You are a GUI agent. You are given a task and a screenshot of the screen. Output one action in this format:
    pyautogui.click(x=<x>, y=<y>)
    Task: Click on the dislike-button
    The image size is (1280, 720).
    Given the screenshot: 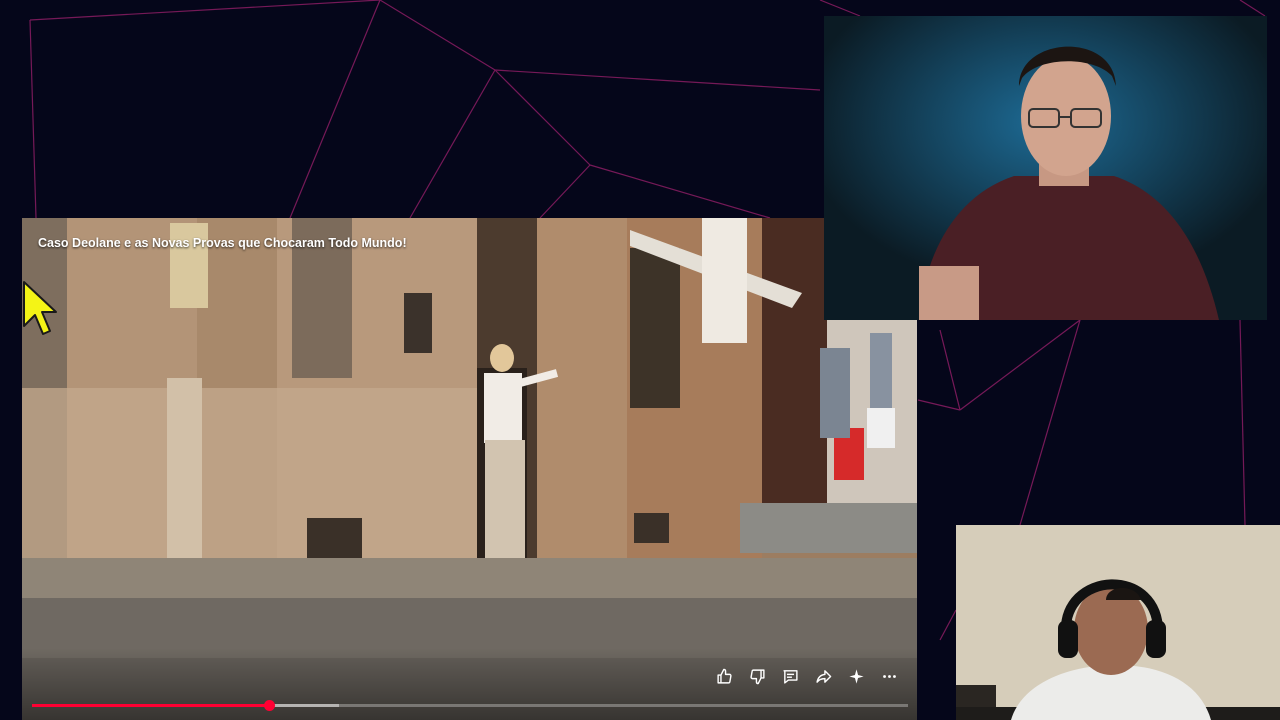 What is the action you would take?
    pyautogui.click(x=757, y=676)
    